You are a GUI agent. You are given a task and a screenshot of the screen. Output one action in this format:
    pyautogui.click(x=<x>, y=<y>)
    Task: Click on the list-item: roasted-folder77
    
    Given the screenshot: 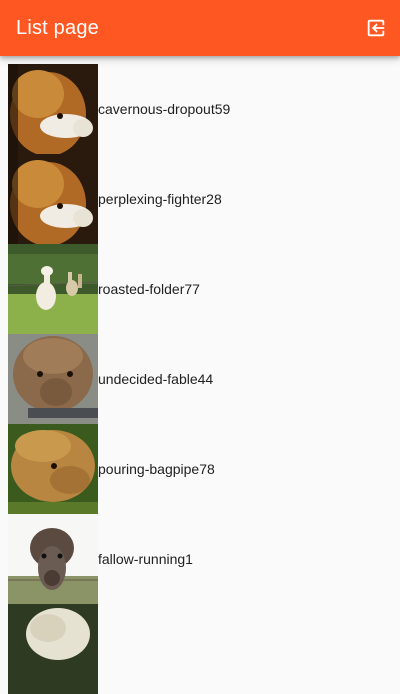 What is the action you would take?
    pyautogui.click(x=200, y=289)
    